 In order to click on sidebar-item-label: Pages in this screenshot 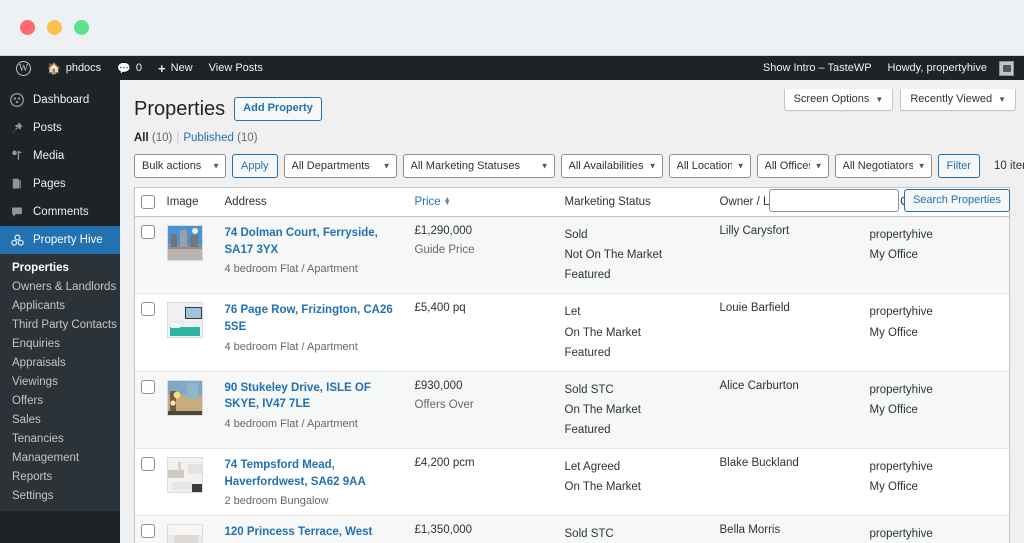, I will do `click(49, 184)`.